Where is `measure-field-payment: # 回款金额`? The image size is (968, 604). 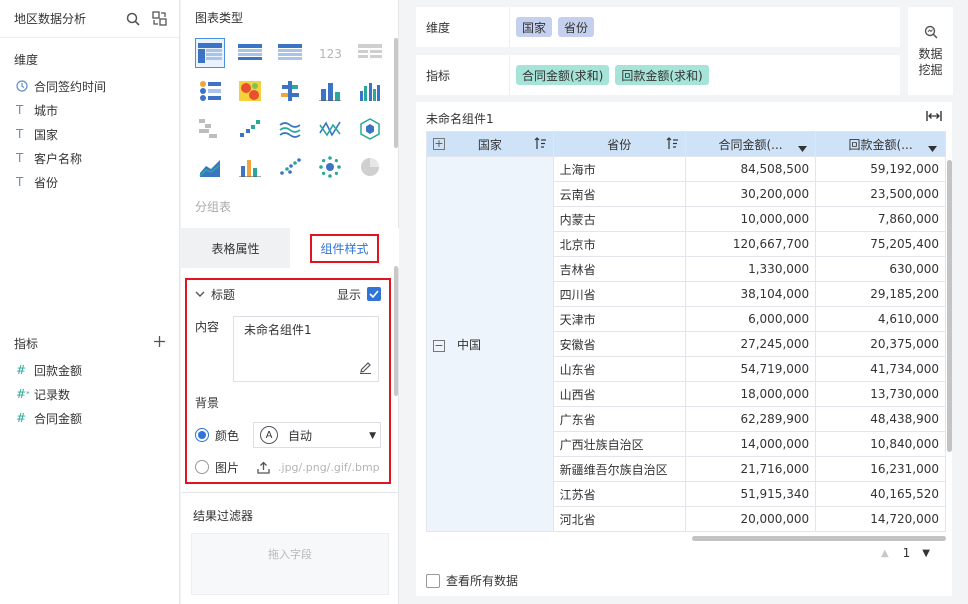
measure-field-payment: # 回款金额 is located at coordinates (90, 370).